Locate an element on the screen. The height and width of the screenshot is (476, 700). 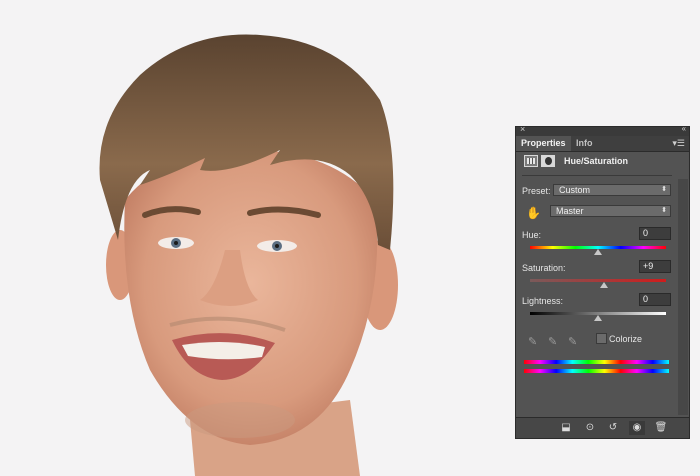
adjustment-header: Hue/Saturation is located at coordinates (599, 163).